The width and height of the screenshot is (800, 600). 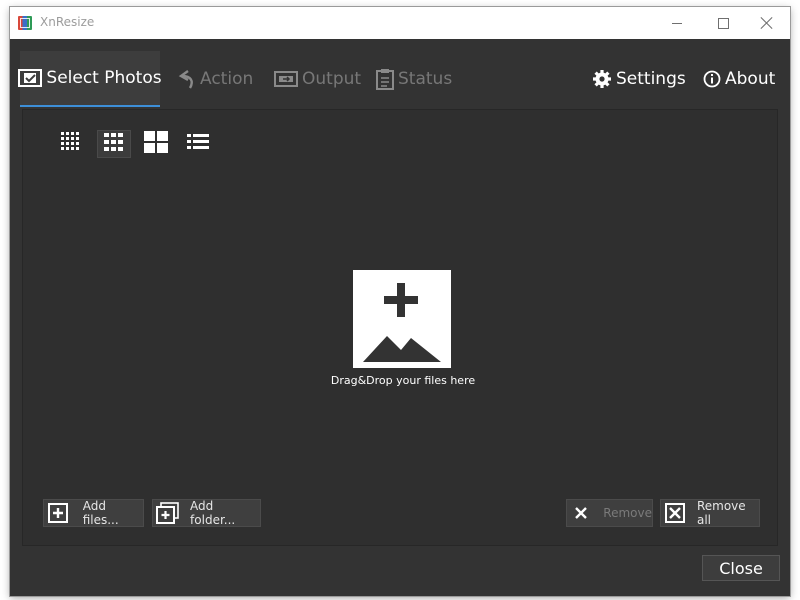 I want to click on tab-status: Status, so click(x=414, y=79).